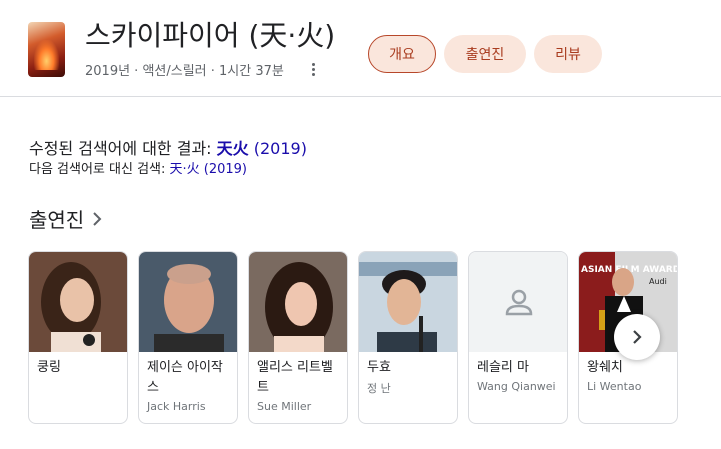  I want to click on corrected-query-note: 수정된 검색어에 대한 결과: 天火 (2019), so click(168, 147).